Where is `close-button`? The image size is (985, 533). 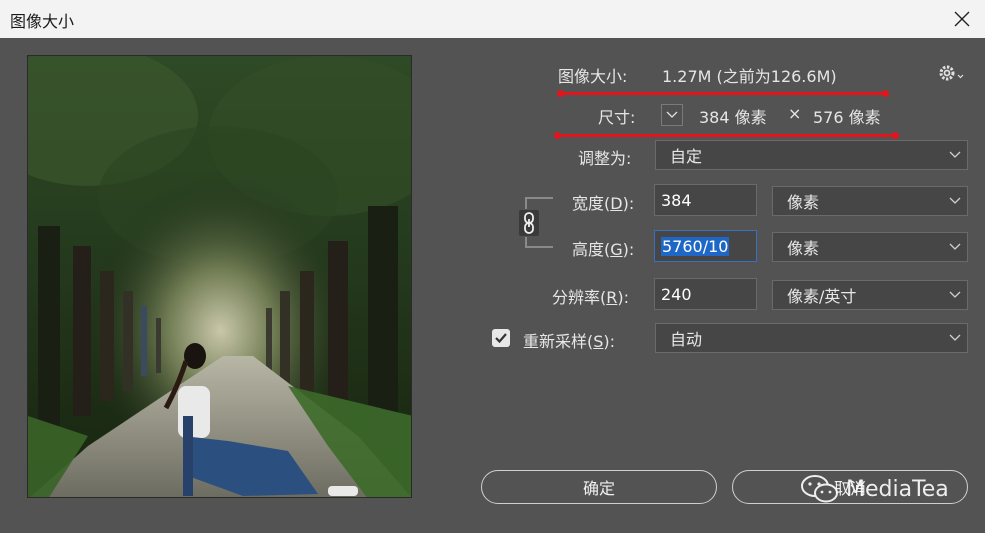
close-button is located at coordinates (962, 19).